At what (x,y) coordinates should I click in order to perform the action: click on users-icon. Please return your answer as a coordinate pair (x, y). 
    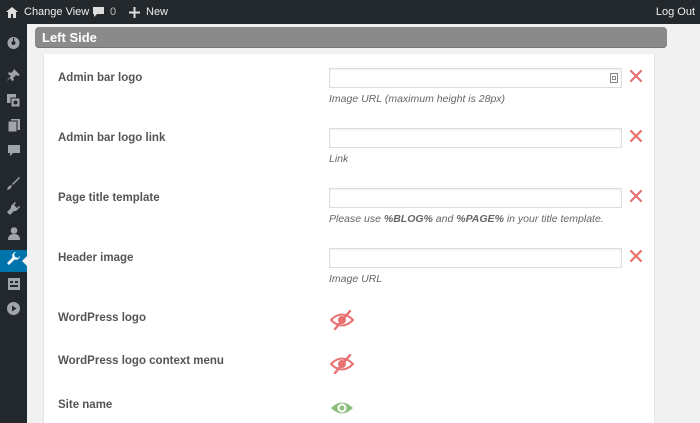
    Looking at the image, I should click on (13, 236).